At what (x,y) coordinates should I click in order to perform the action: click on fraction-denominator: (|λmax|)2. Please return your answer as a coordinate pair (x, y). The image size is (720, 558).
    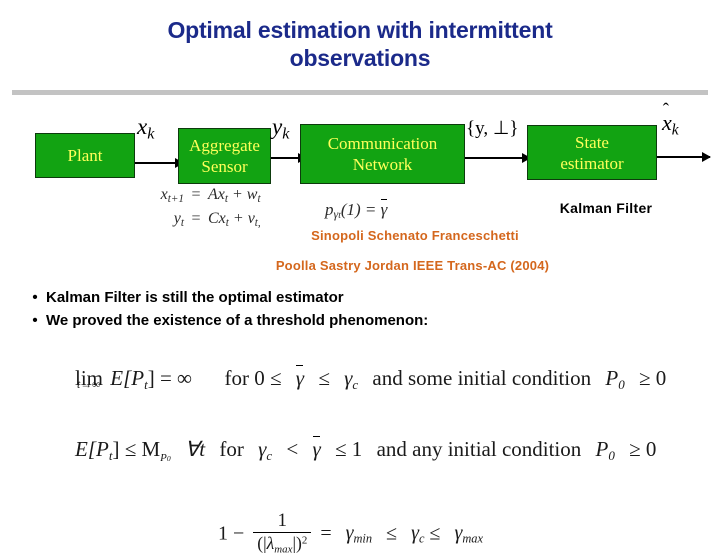
    Looking at the image, I should click on (282, 544).